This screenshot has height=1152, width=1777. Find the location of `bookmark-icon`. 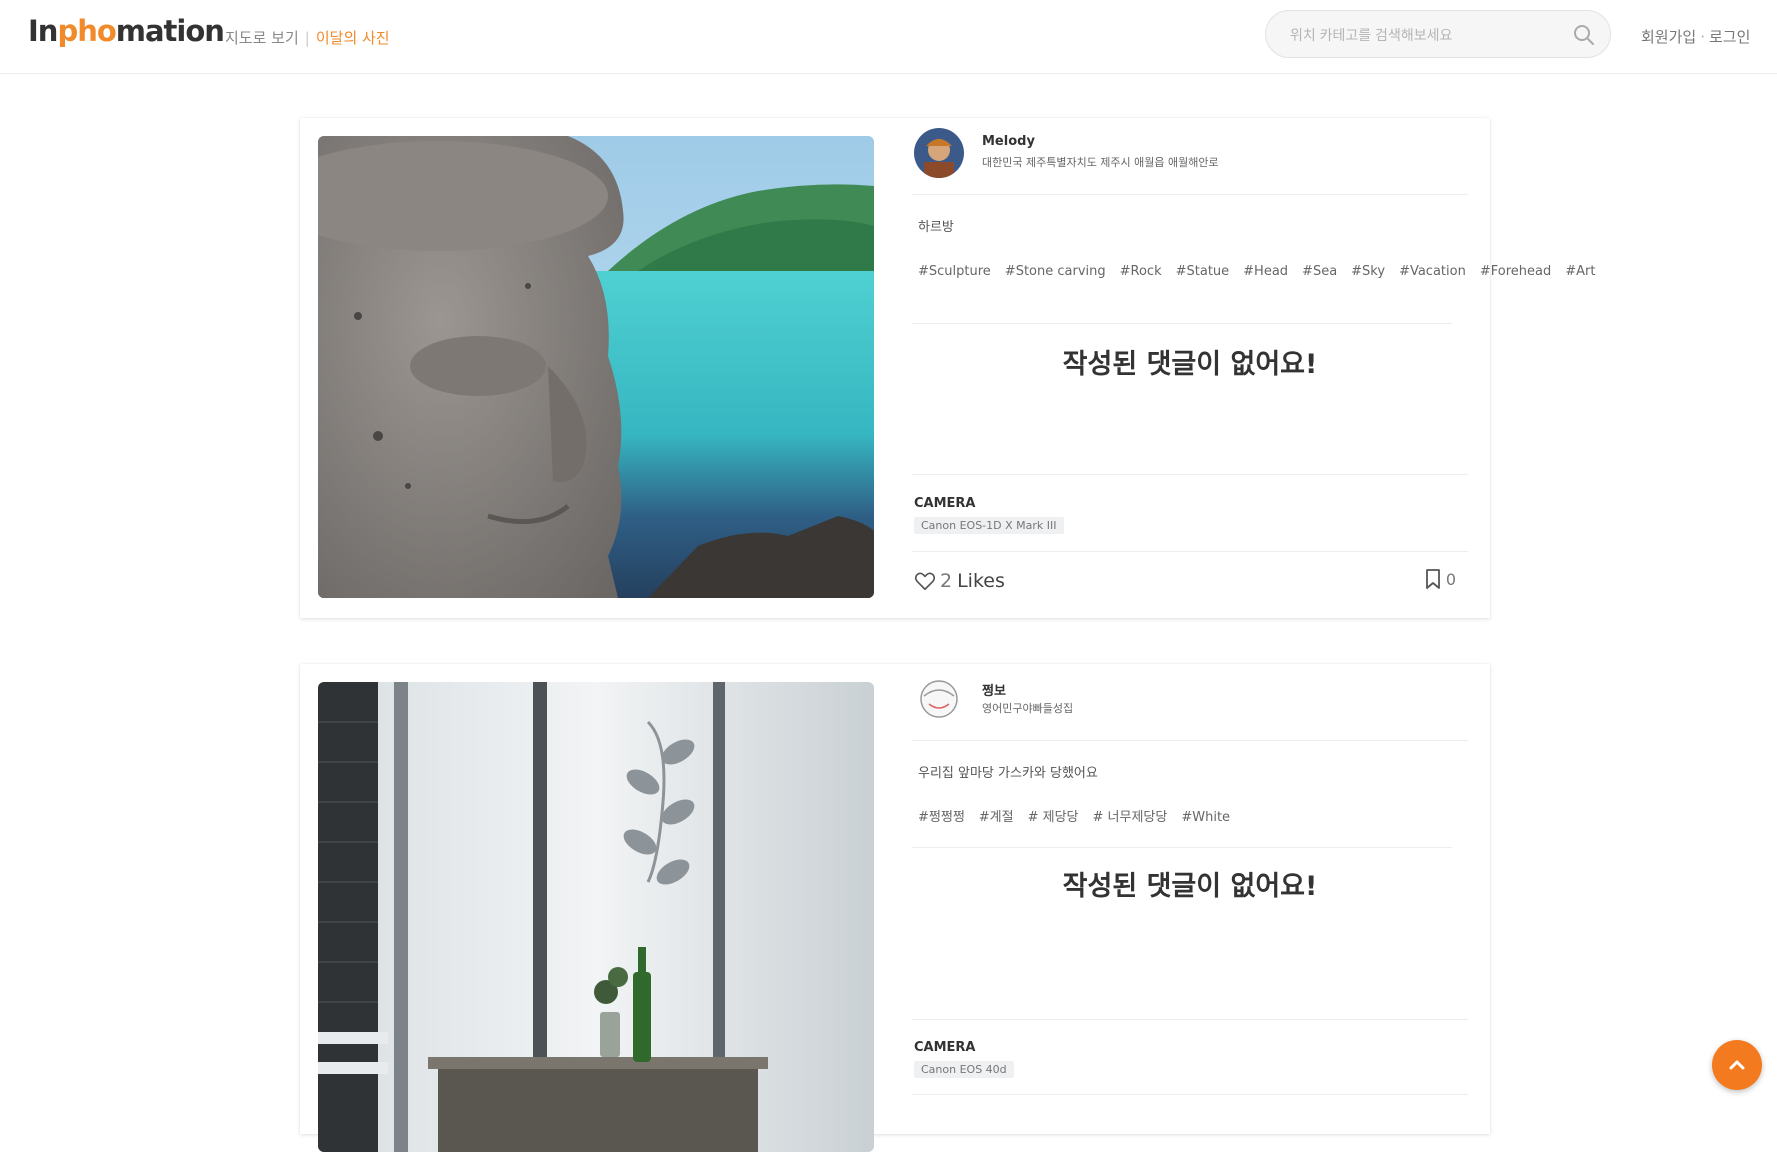

bookmark-icon is located at coordinates (1433, 579).